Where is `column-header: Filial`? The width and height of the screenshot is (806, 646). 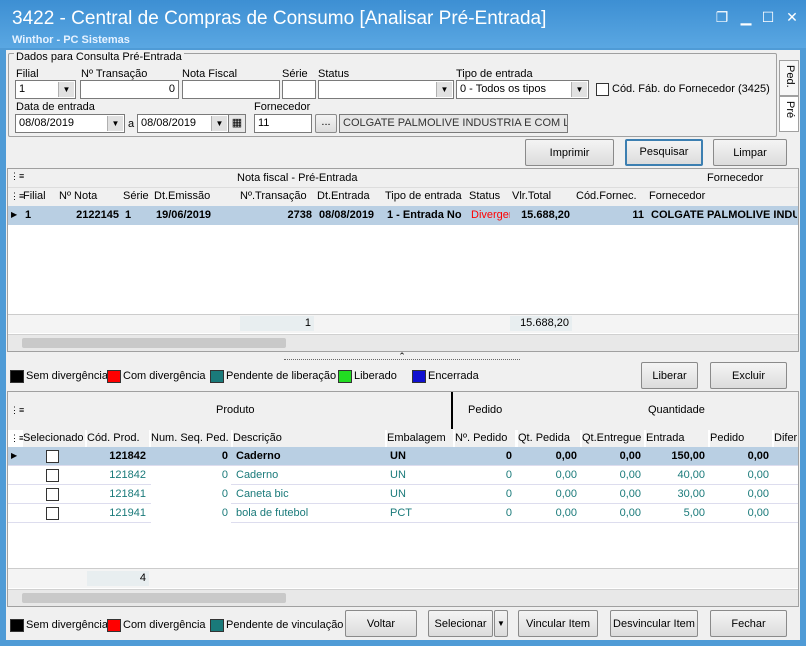
column-header: Filial is located at coordinates (40, 196).